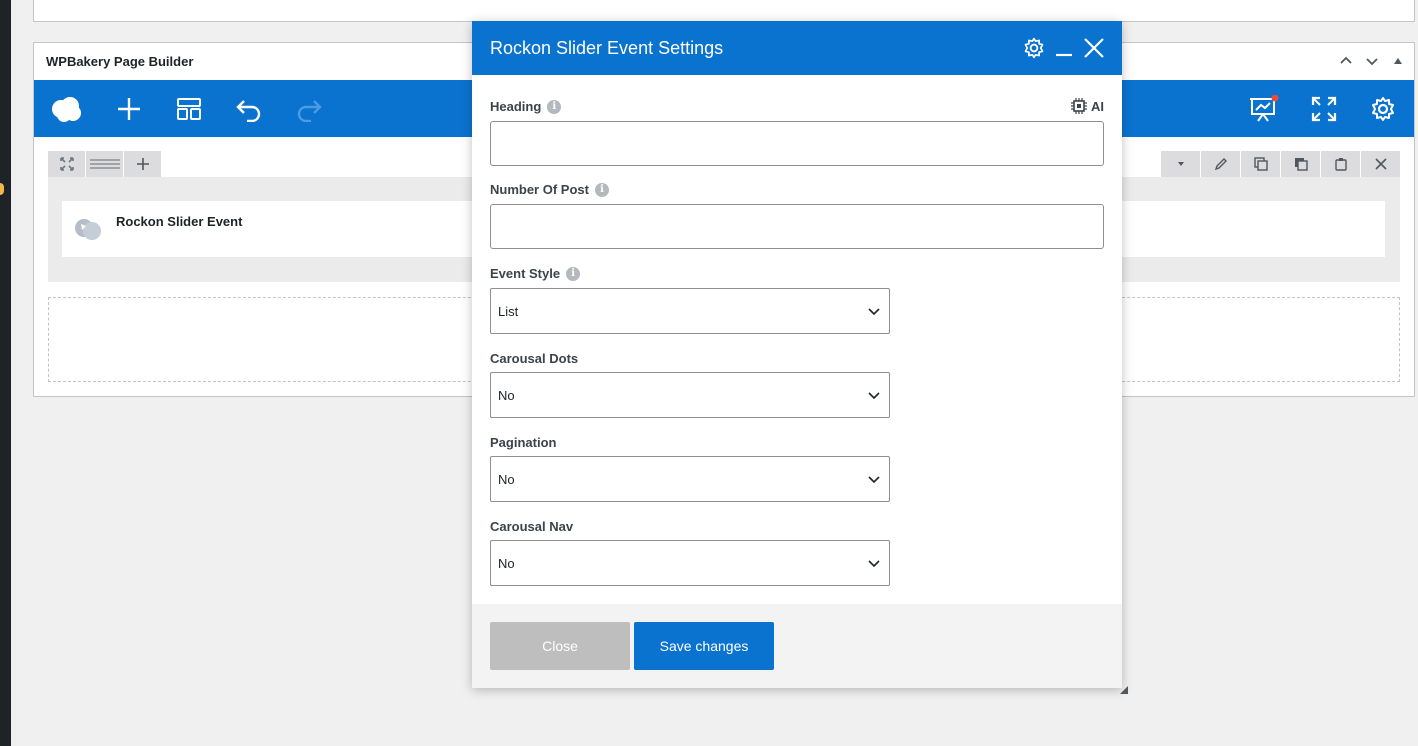 The width and height of the screenshot is (1418, 746). I want to click on heading-input, so click(797, 143).